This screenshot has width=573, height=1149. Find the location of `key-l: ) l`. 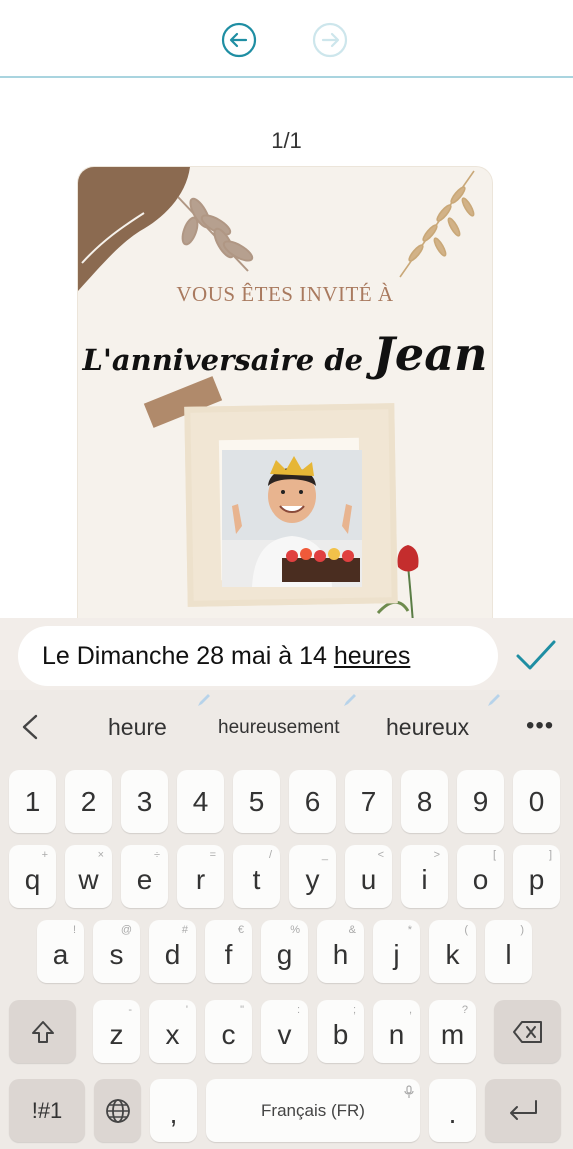

key-l: ) l is located at coordinates (508, 951).